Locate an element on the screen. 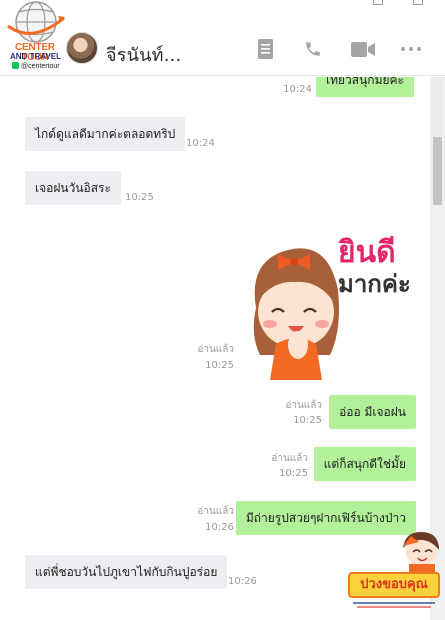 The width and height of the screenshot is (445, 620). scrollbar-track is located at coordinates (437, 106).